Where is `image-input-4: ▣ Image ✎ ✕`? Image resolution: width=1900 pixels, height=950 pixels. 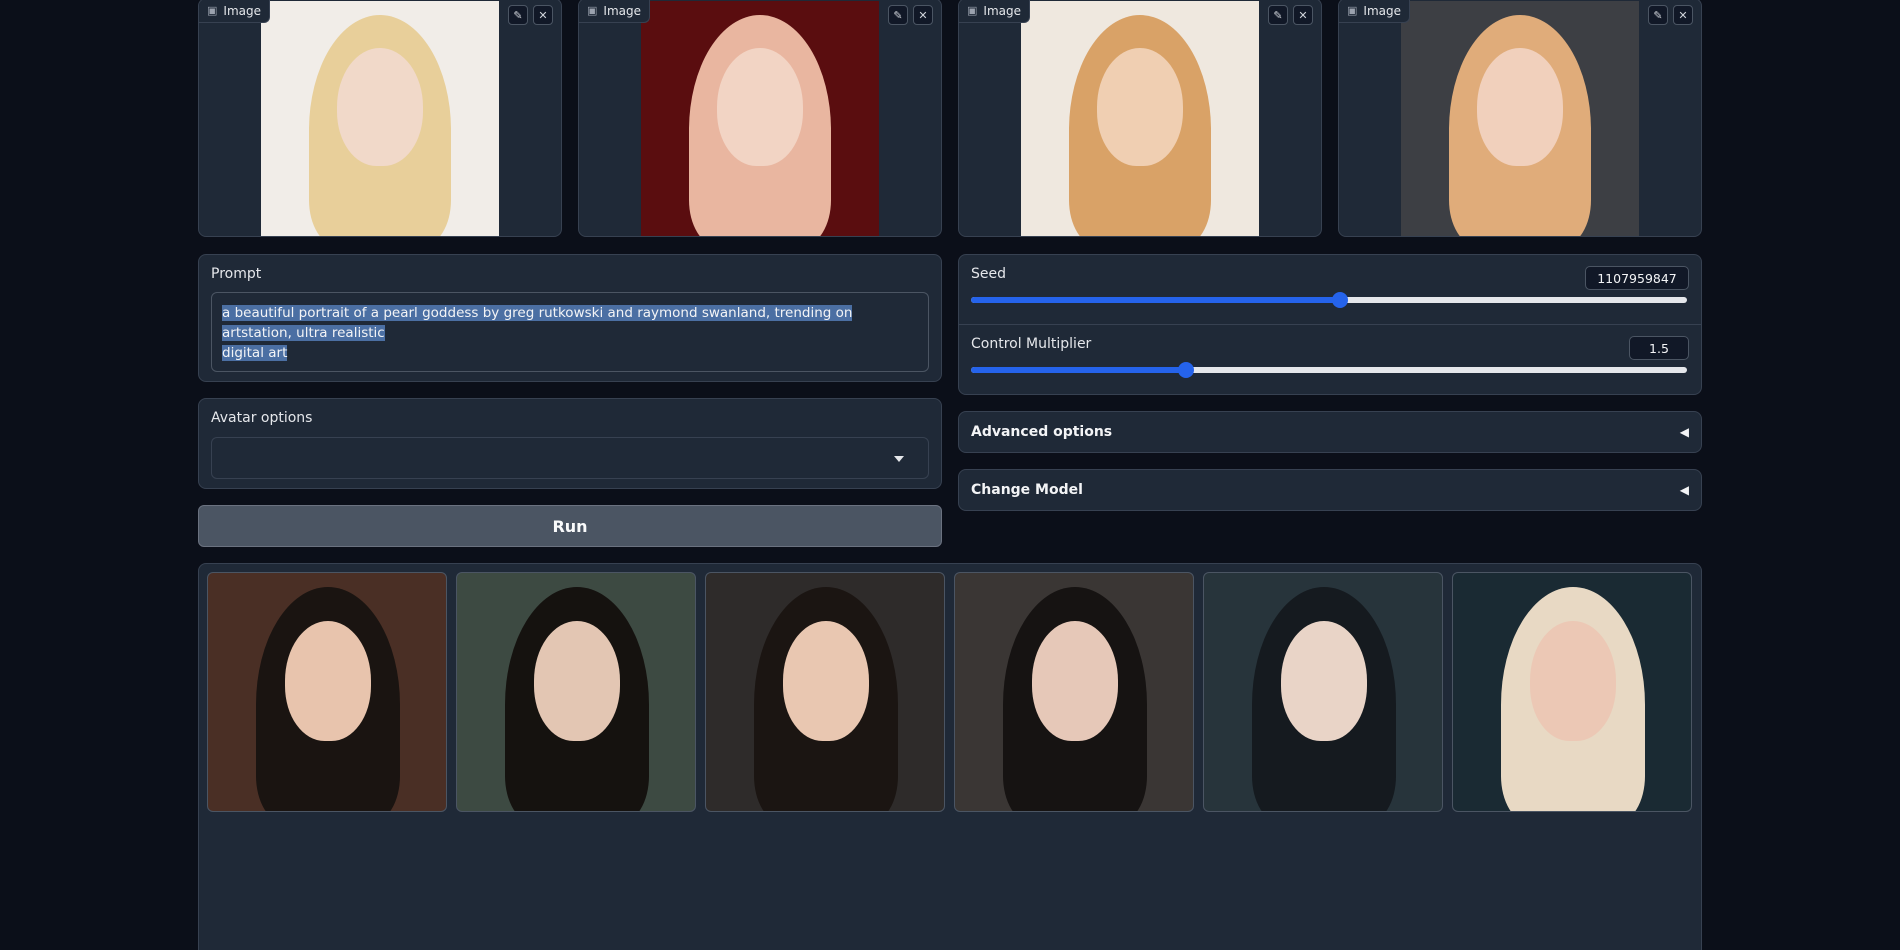
image-input-4: ▣ Image ✎ ✕ is located at coordinates (1520, 118).